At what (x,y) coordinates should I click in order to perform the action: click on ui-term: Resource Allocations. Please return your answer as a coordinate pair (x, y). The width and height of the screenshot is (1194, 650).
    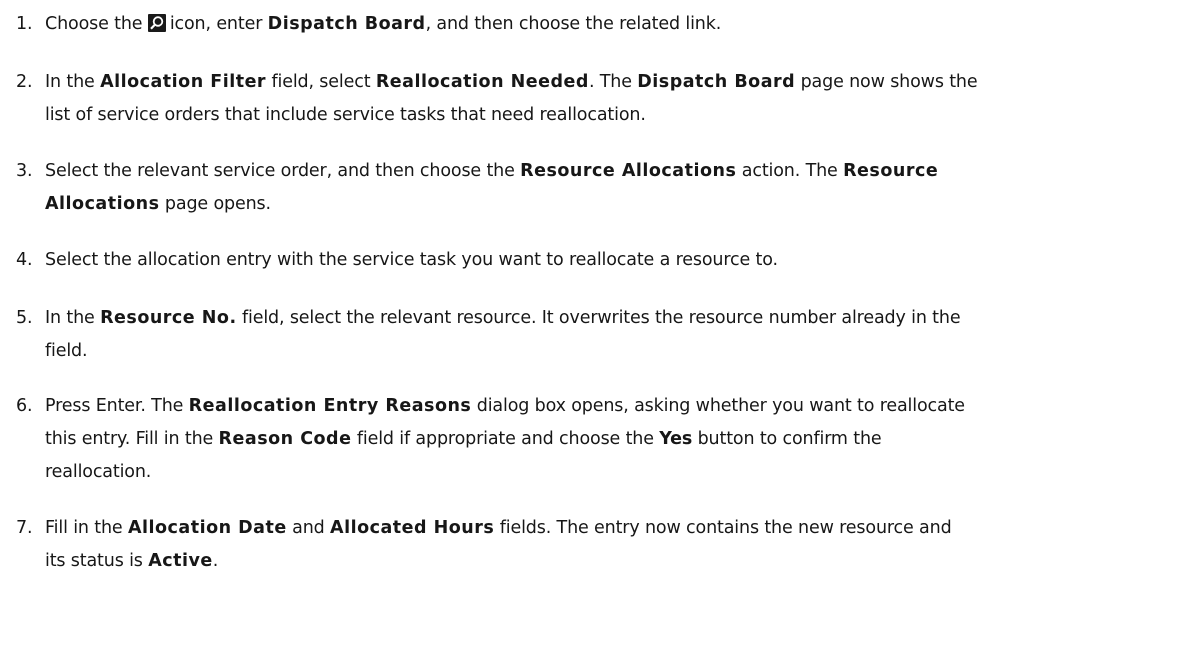
    Looking at the image, I should click on (628, 171).